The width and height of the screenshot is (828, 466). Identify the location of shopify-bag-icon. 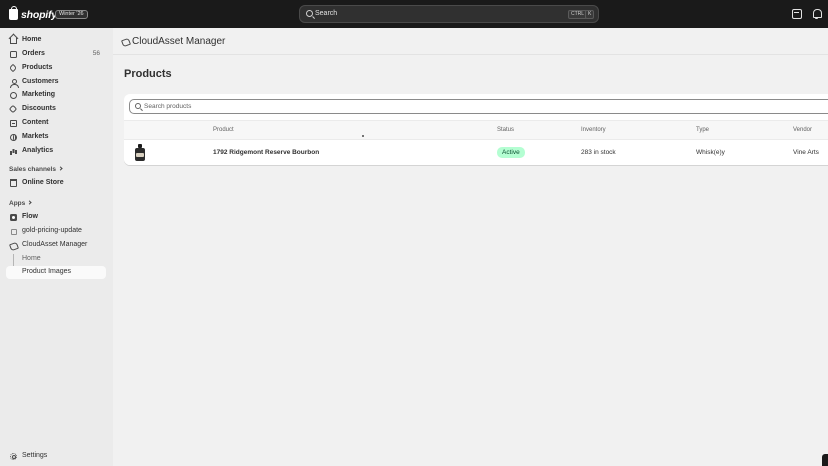
(13, 13).